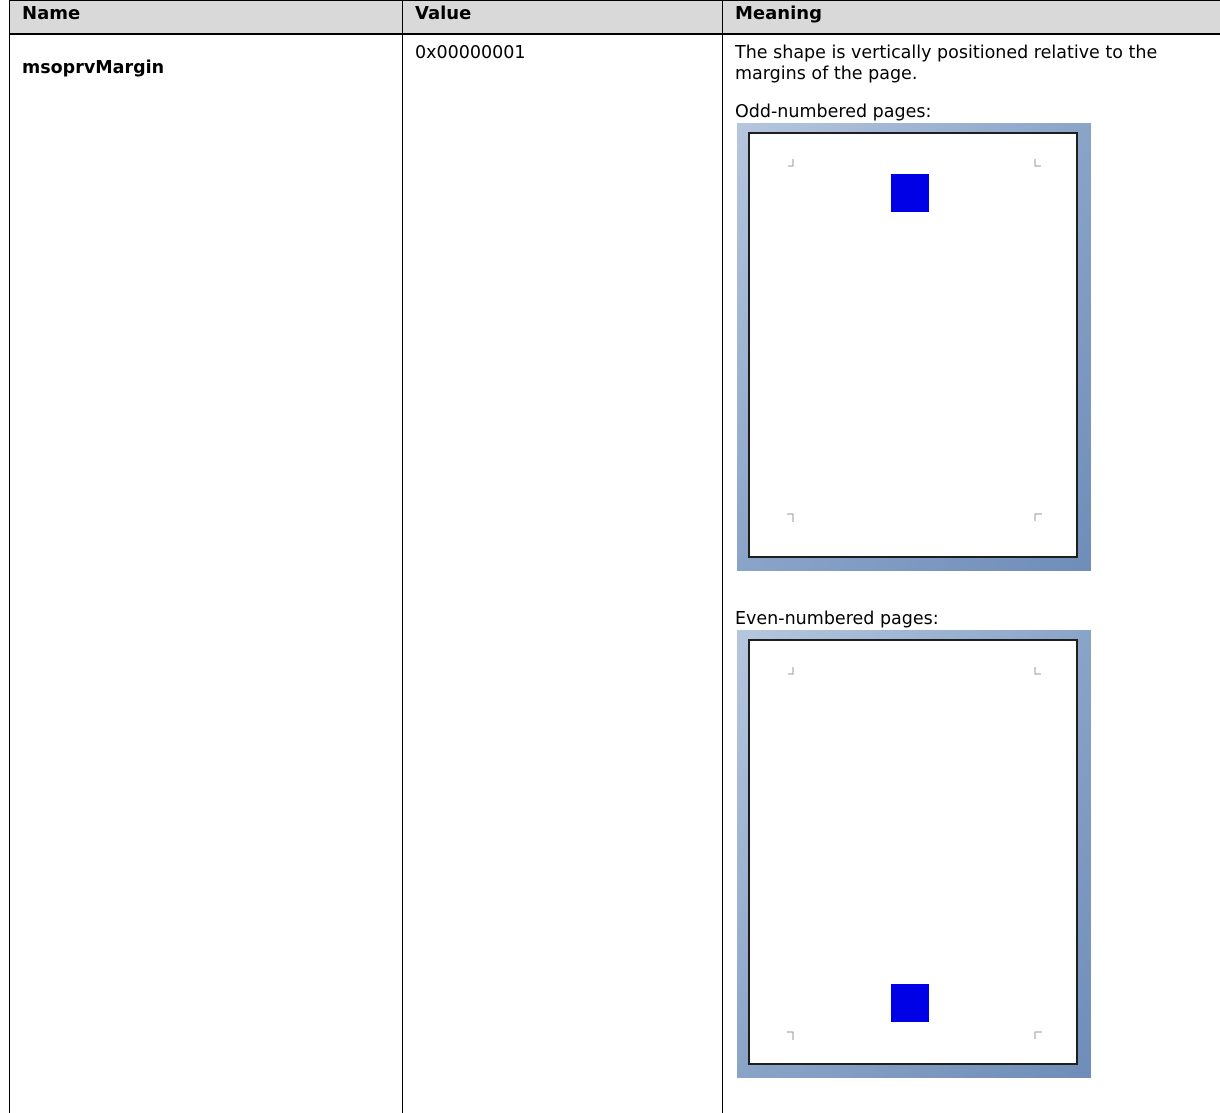 This screenshot has height=1113, width=1220. What do you see at coordinates (973, 112) in the screenshot?
I see `odd-pages-caption: Odd-numbered pages:` at bounding box center [973, 112].